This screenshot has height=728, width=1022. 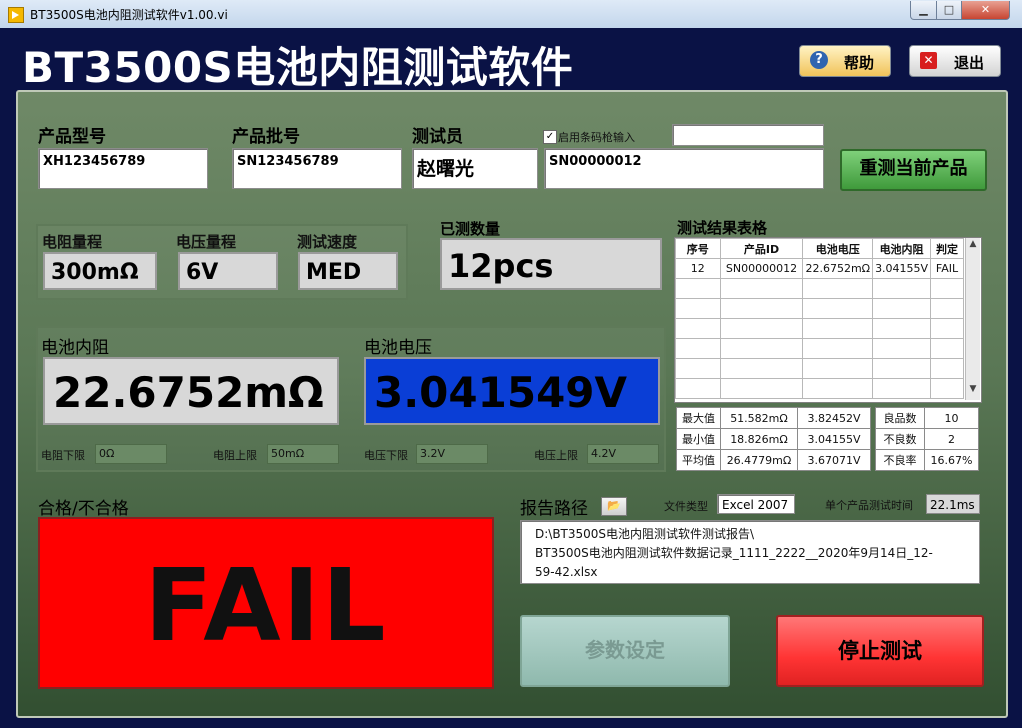 What do you see at coordinates (317, 168) in the screenshot?
I see `product-batch-field: SN123456789` at bounding box center [317, 168].